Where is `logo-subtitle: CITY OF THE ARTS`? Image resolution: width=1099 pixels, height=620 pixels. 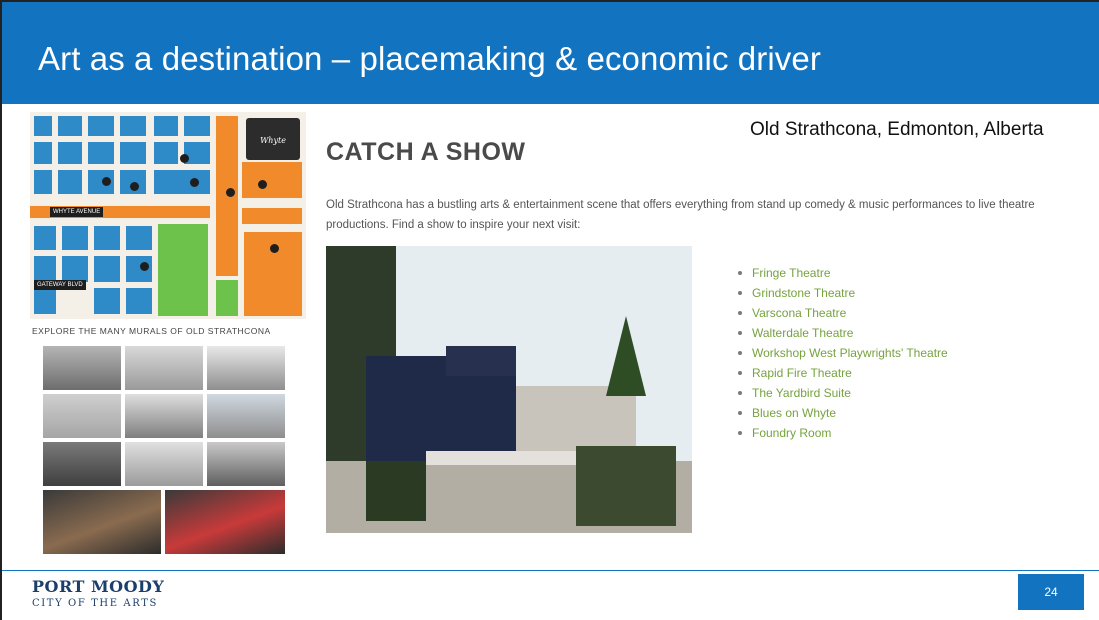
logo-subtitle: CITY OF THE ARTS is located at coordinates (95, 603).